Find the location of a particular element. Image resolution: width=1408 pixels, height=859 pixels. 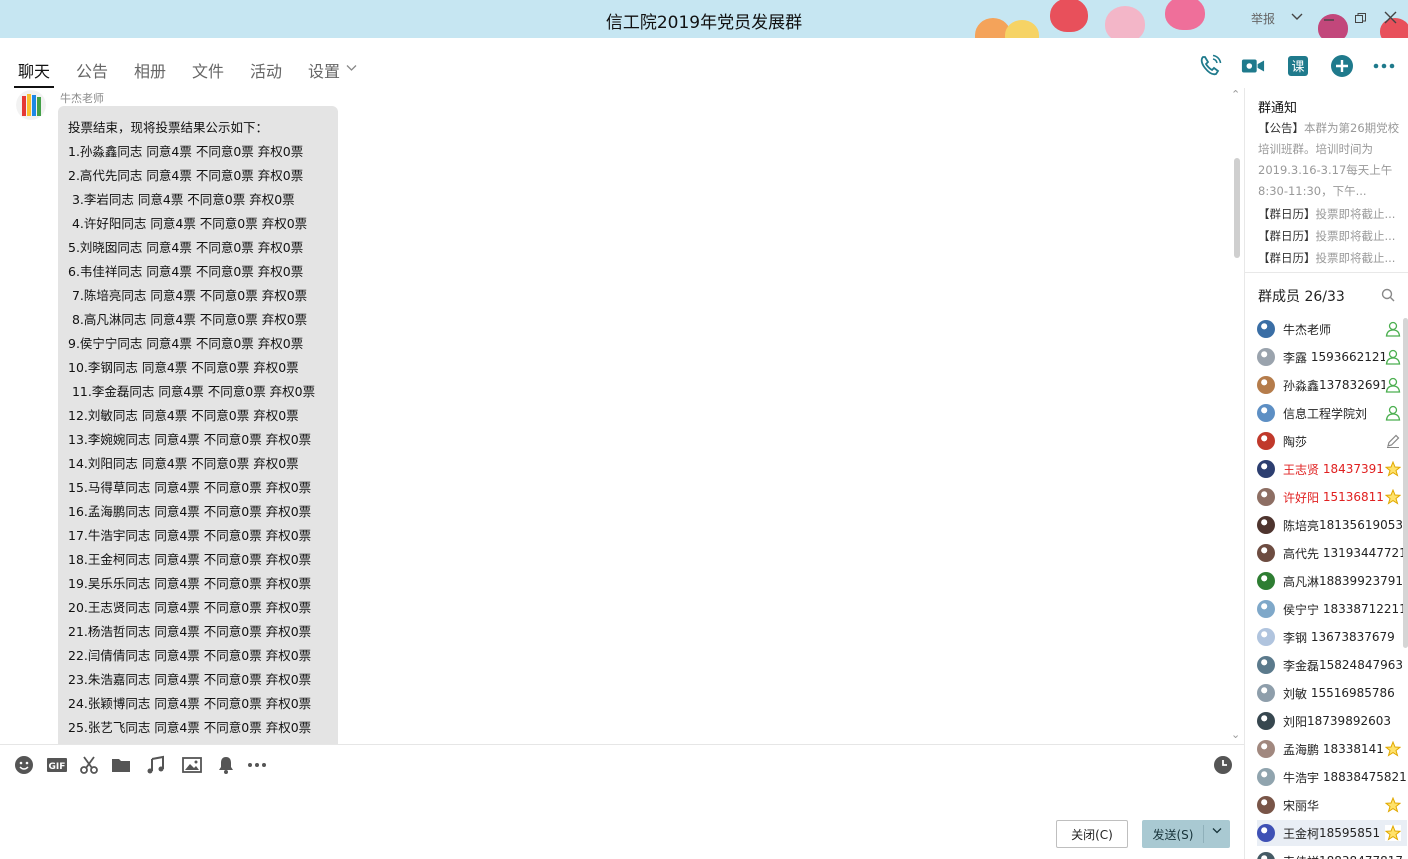

folder-icon is located at coordinates (121, 765).